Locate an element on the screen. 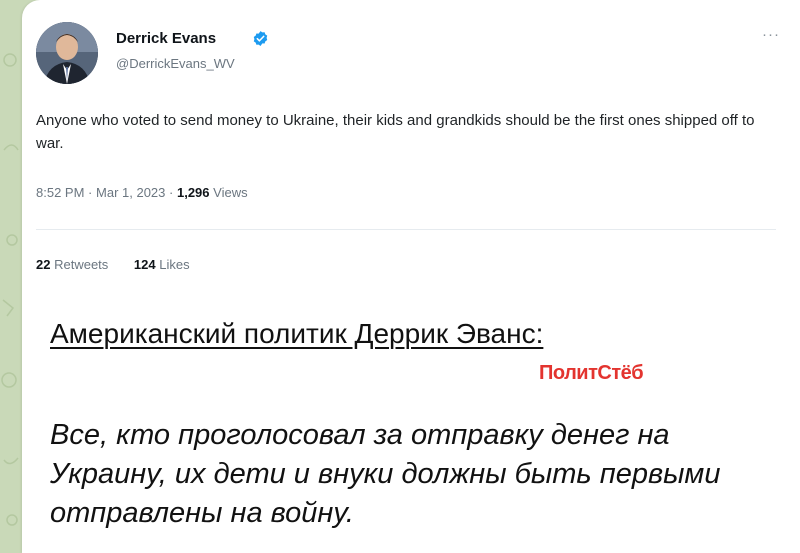 This screenshot has height=553, width=800. tweet-meta: 8:52 PM · Mar 1, 2023 · 1,296 Views is located at coordinates (142, 192).